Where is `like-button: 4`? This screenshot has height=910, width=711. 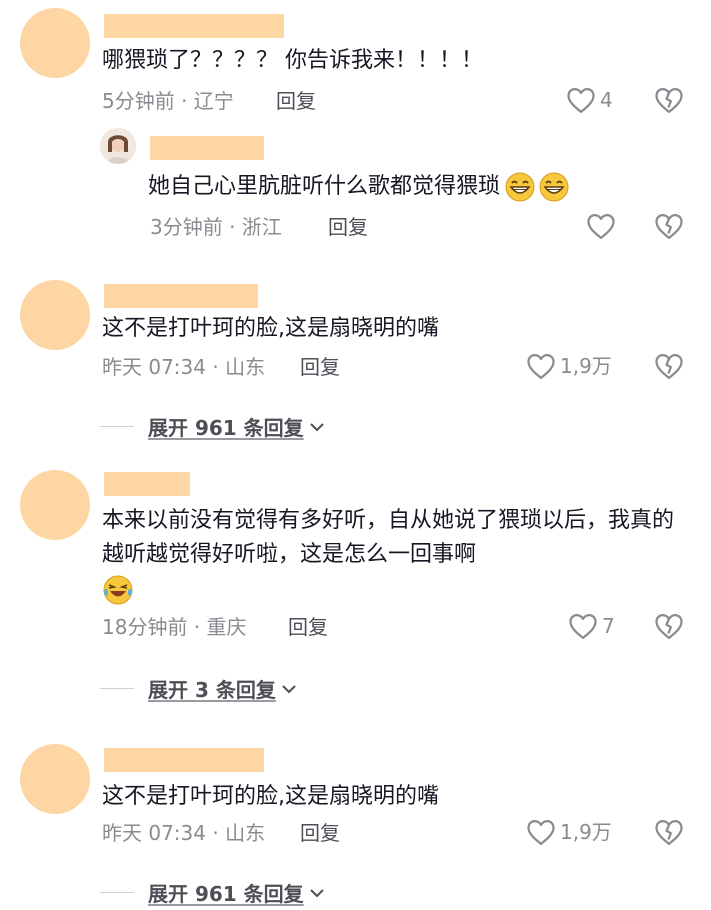
like-button: 4 is located at coordinates (589, 100).